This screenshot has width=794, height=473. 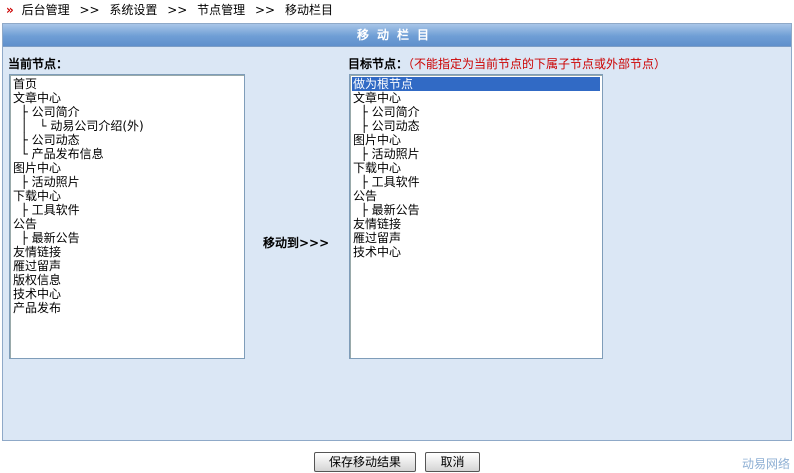 I want to click on current-node-option: 产品发布, so click(x=127, y=308).